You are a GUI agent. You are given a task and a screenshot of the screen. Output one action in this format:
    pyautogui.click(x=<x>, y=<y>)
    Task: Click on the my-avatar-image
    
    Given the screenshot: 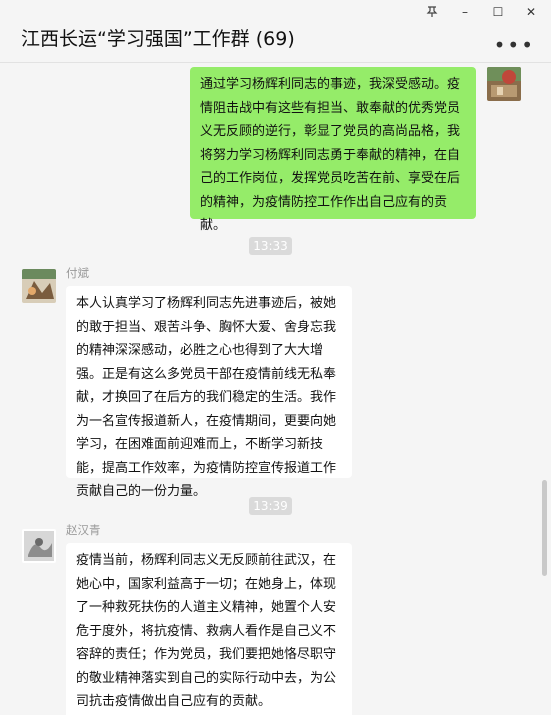 What is the action you would take?
    pyautogui.click(x=504, y=84)
    